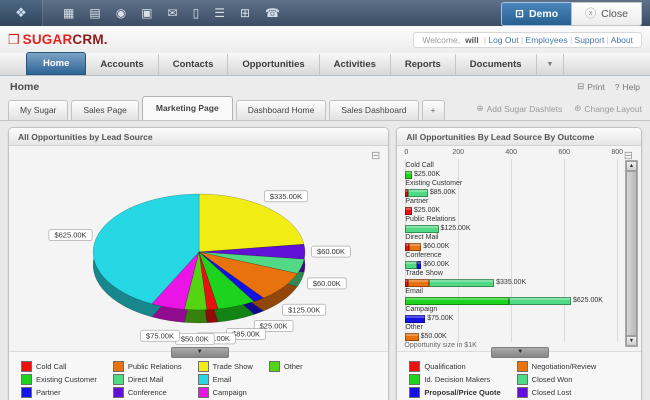 The height and width of the screenshot is (400, 650). I want to click on dashboard-tab-dashboard-home: Dashboard Home, so click(281, 110).